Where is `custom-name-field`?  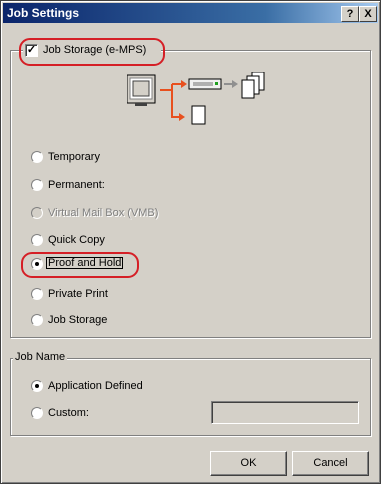 custom-name-field is located at coordinates (285, 412).